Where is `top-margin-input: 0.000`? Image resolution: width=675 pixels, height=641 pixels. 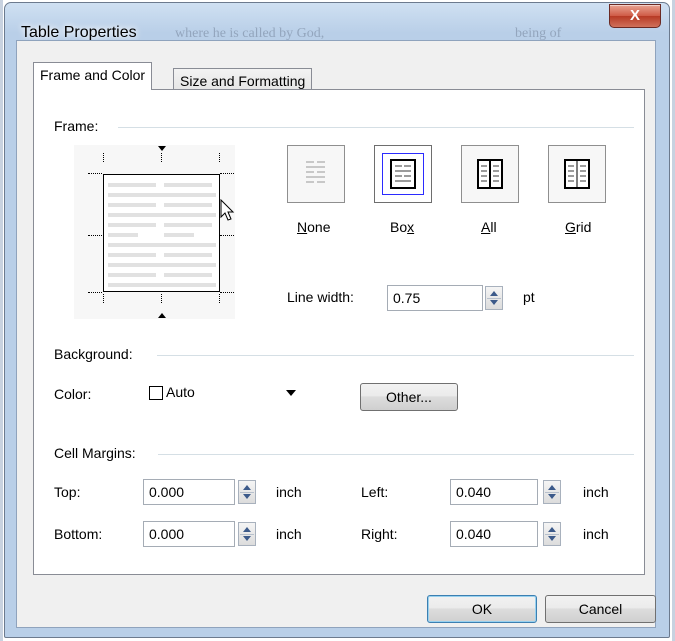 top-margin-input: 0.000 is located at coordinates (189, 492).